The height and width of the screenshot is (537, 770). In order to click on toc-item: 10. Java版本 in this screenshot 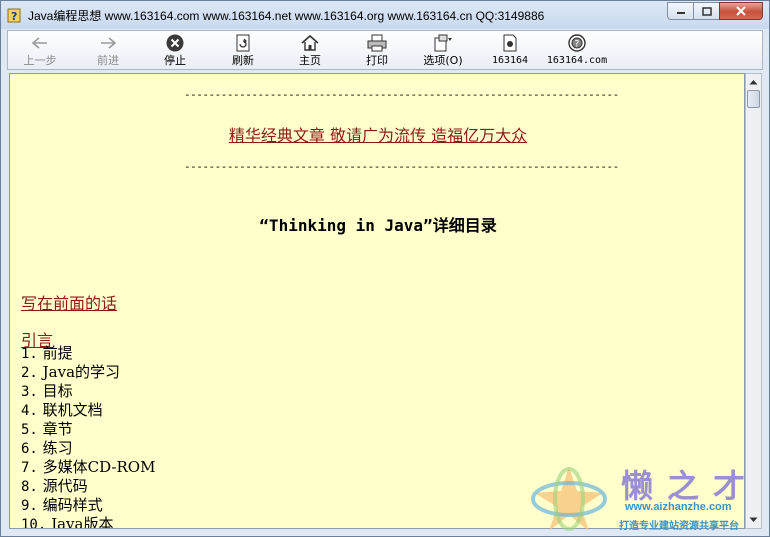, I will do `click(88, 522)`.